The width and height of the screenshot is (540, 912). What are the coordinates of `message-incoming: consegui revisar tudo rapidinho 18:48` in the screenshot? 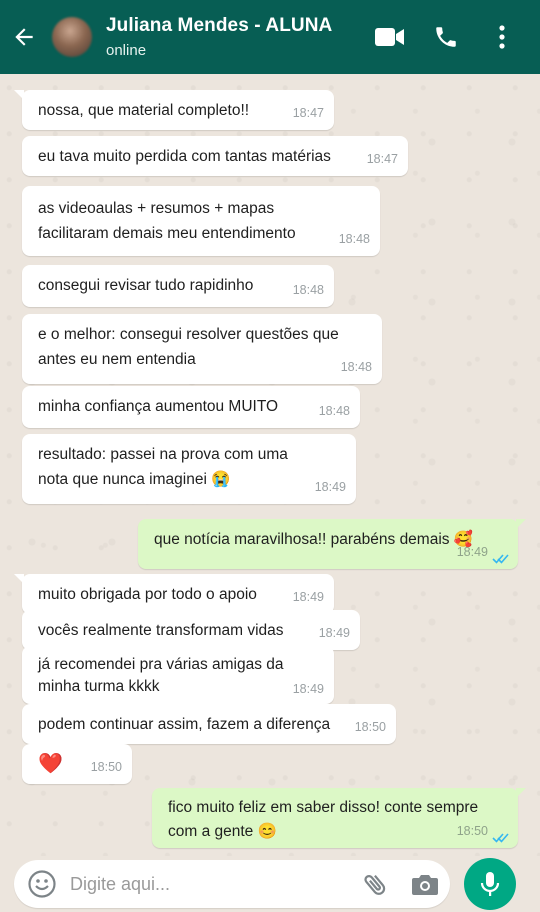 It's located at (178, 286).